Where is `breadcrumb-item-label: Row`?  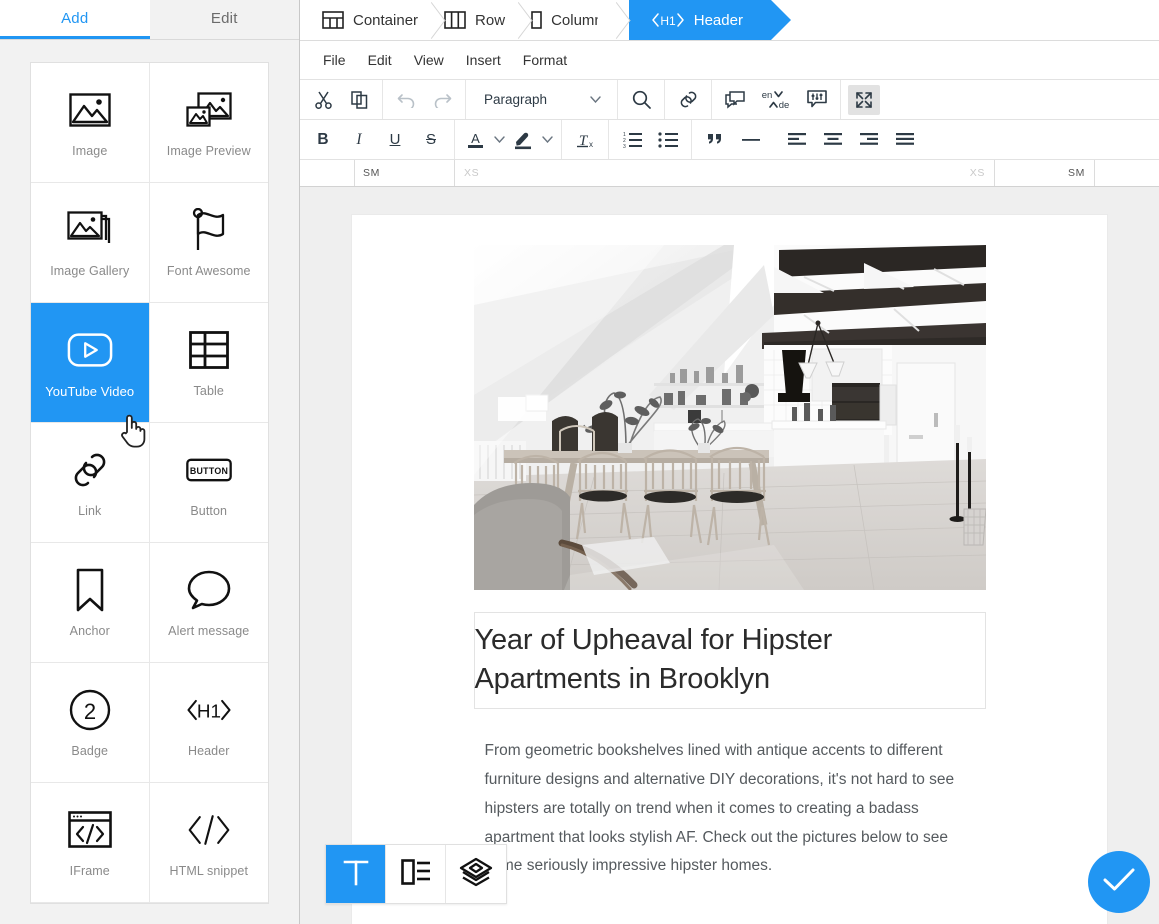
breadcrumb-item-label: Row is located at coordinates (490, 20).